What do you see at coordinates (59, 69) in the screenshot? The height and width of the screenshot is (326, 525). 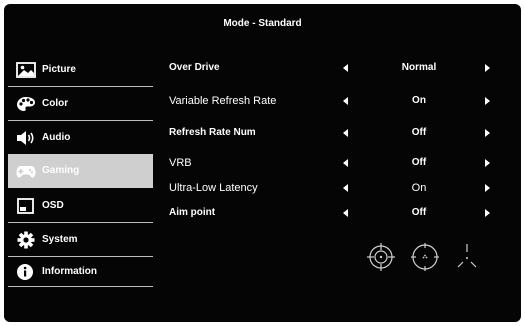 I see `sidebar-item-label: Picture` at bounding box center [59, 69].